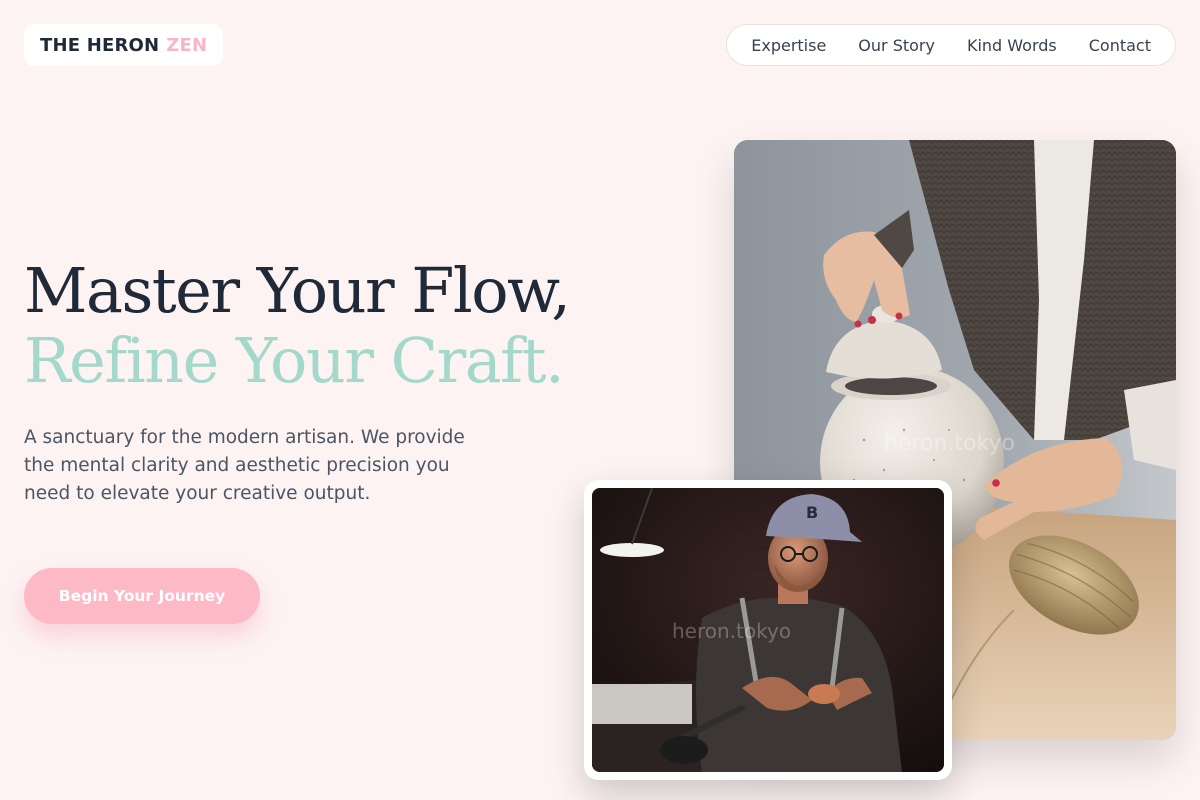 The height and width of the screenshot is (800, 1200). I want to click on brand-accent: ZEN, so click(187, 45).